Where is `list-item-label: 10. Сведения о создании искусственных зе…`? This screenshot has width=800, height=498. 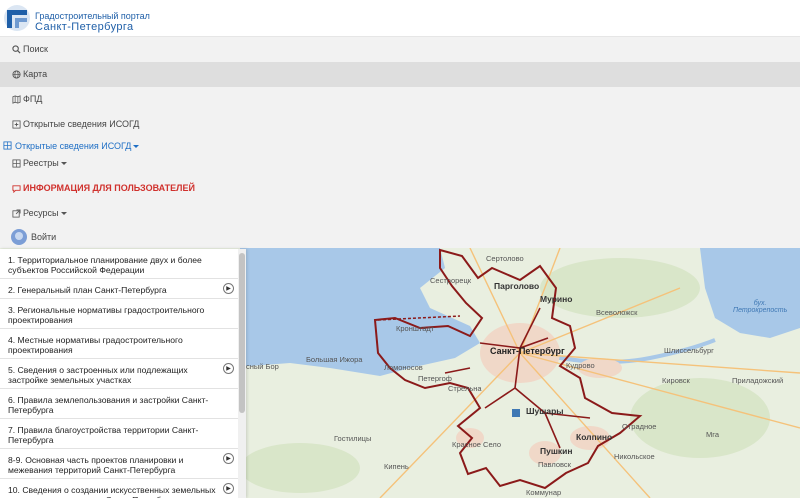 list-item-label: 10. Сведения о создании искусственных зе… is located at coordinates (112, 491).